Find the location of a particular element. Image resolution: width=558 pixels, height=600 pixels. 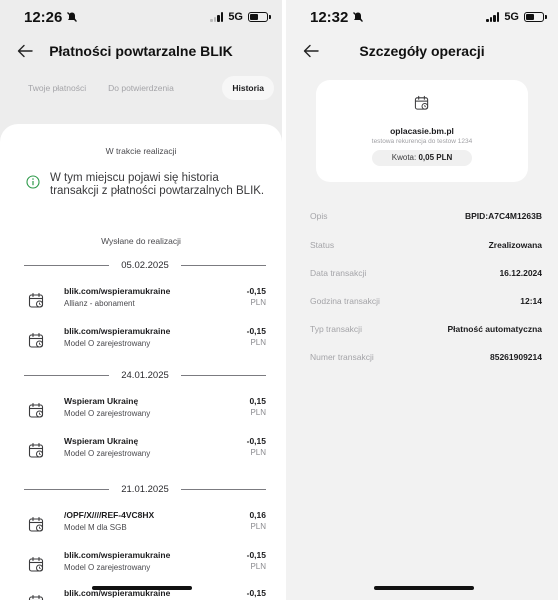

date-label: 05.02.2025 is located at coordinates (145, 265).